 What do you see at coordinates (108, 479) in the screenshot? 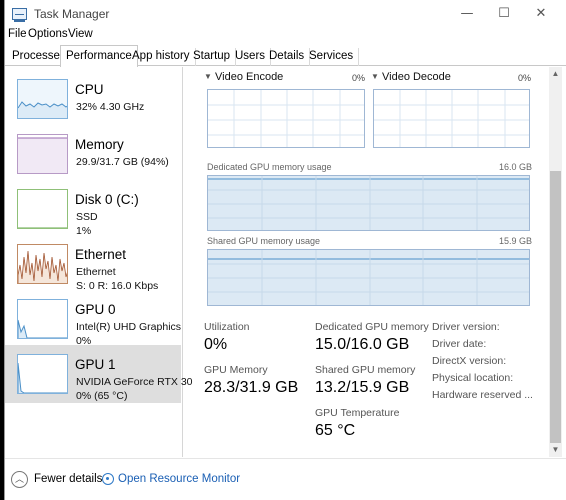
I see `resource-monitor-icon` at bounding box center [108, 479].